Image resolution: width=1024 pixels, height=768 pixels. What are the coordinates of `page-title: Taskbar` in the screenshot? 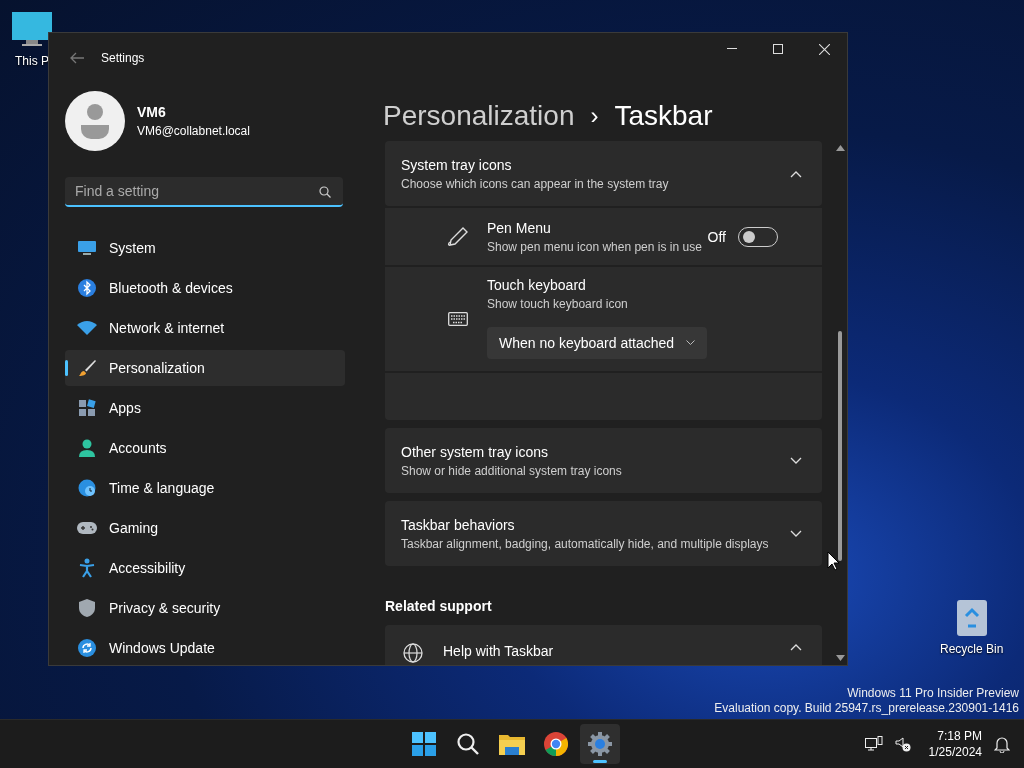 It's located at (663, 116).